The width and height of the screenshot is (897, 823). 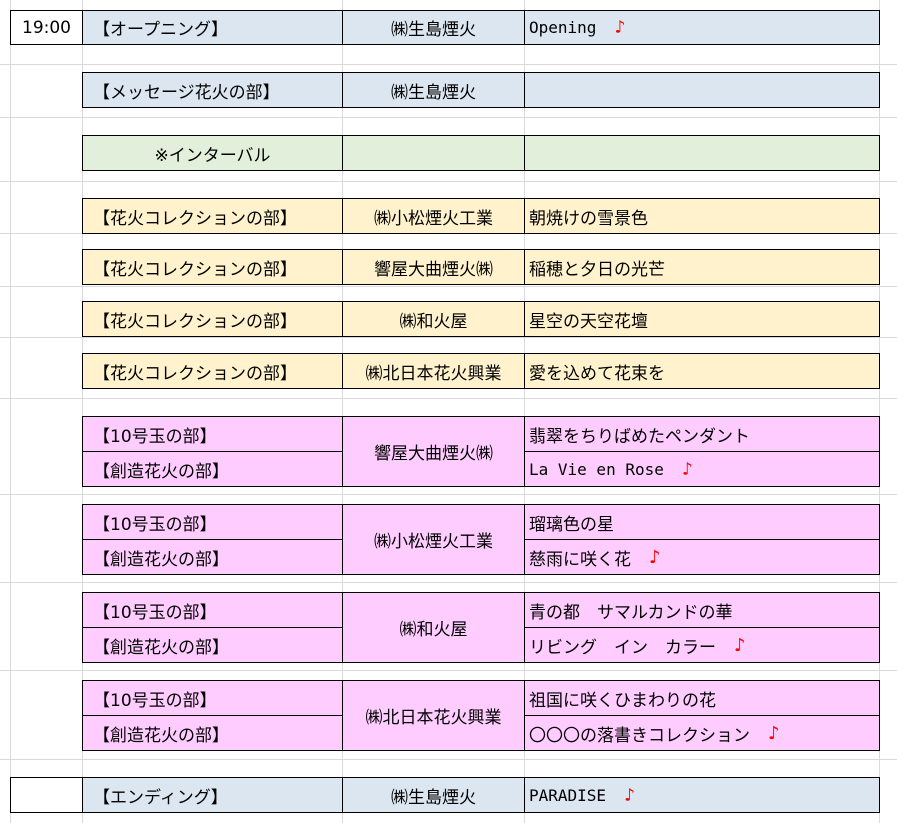 I want to click on section-cell: ※インターバル, so click(x=212, y=153).